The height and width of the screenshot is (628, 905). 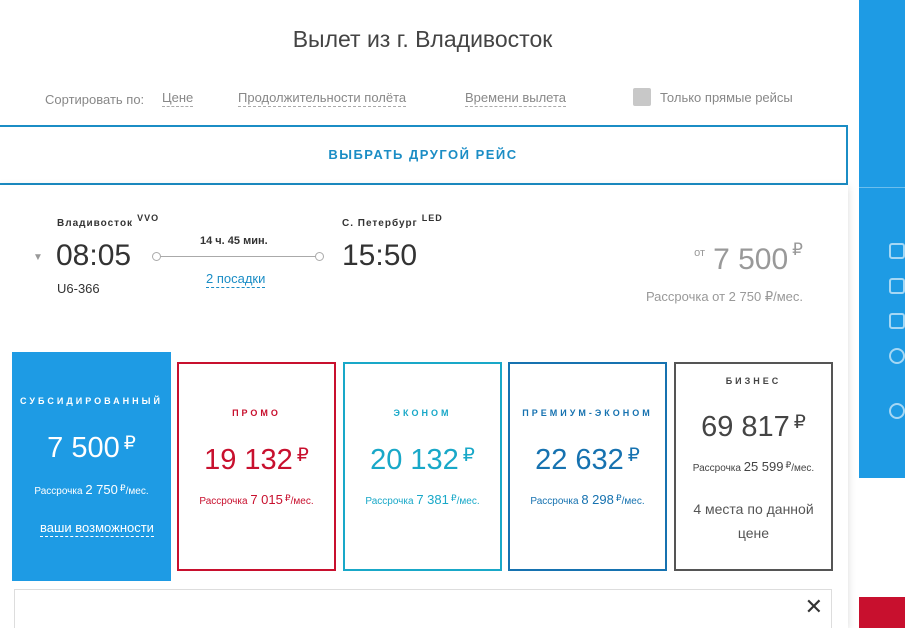 What do you see at coordinates (432, 218) in the screenshot?
I see `destination-code: LED` at bounding box center [432, 218].